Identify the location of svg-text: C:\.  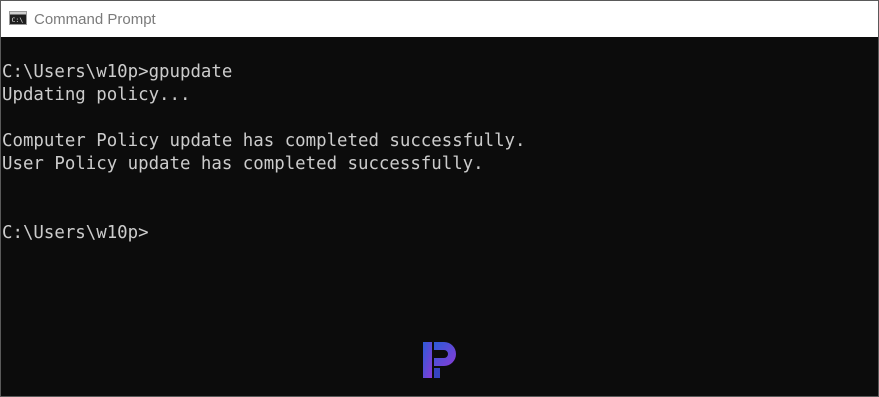
(18, 20).